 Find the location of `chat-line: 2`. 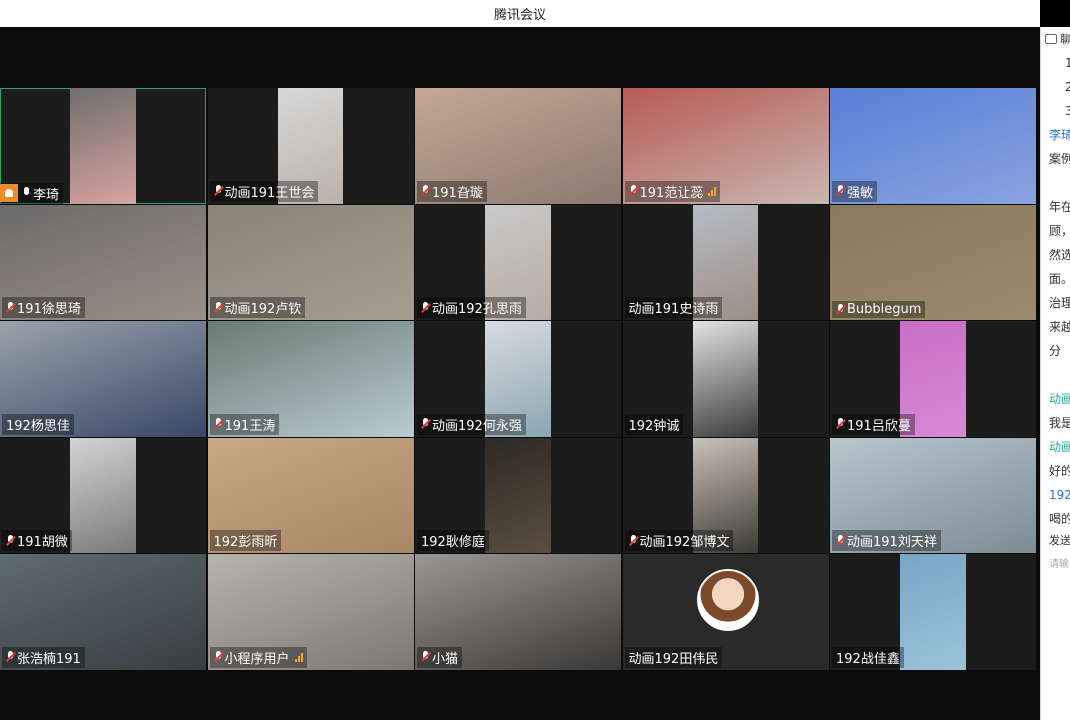

chat-line: 2 is located at coordinates (1055, 87).